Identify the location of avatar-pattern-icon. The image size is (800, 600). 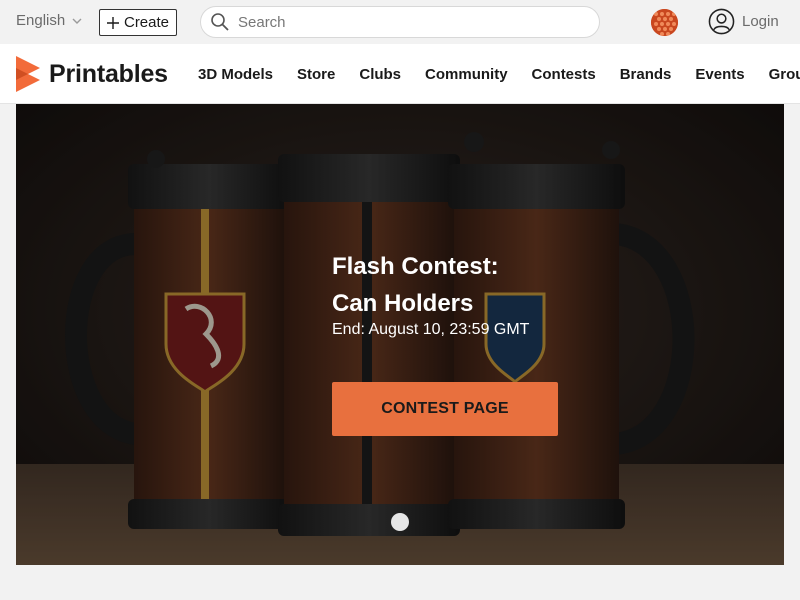
(664, 22).